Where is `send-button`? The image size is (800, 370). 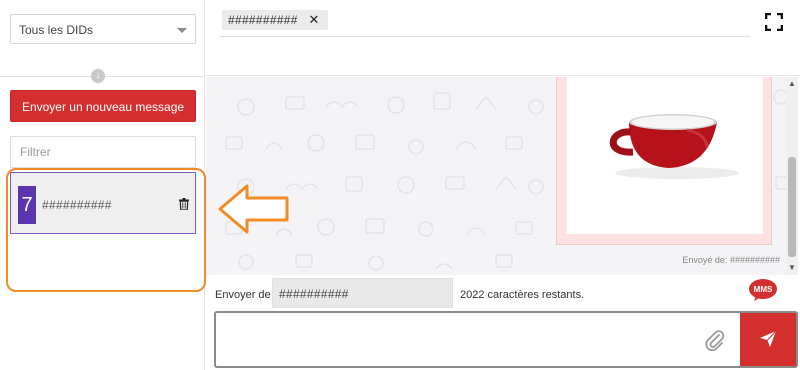 send-button is located at coordinates (768, 339).